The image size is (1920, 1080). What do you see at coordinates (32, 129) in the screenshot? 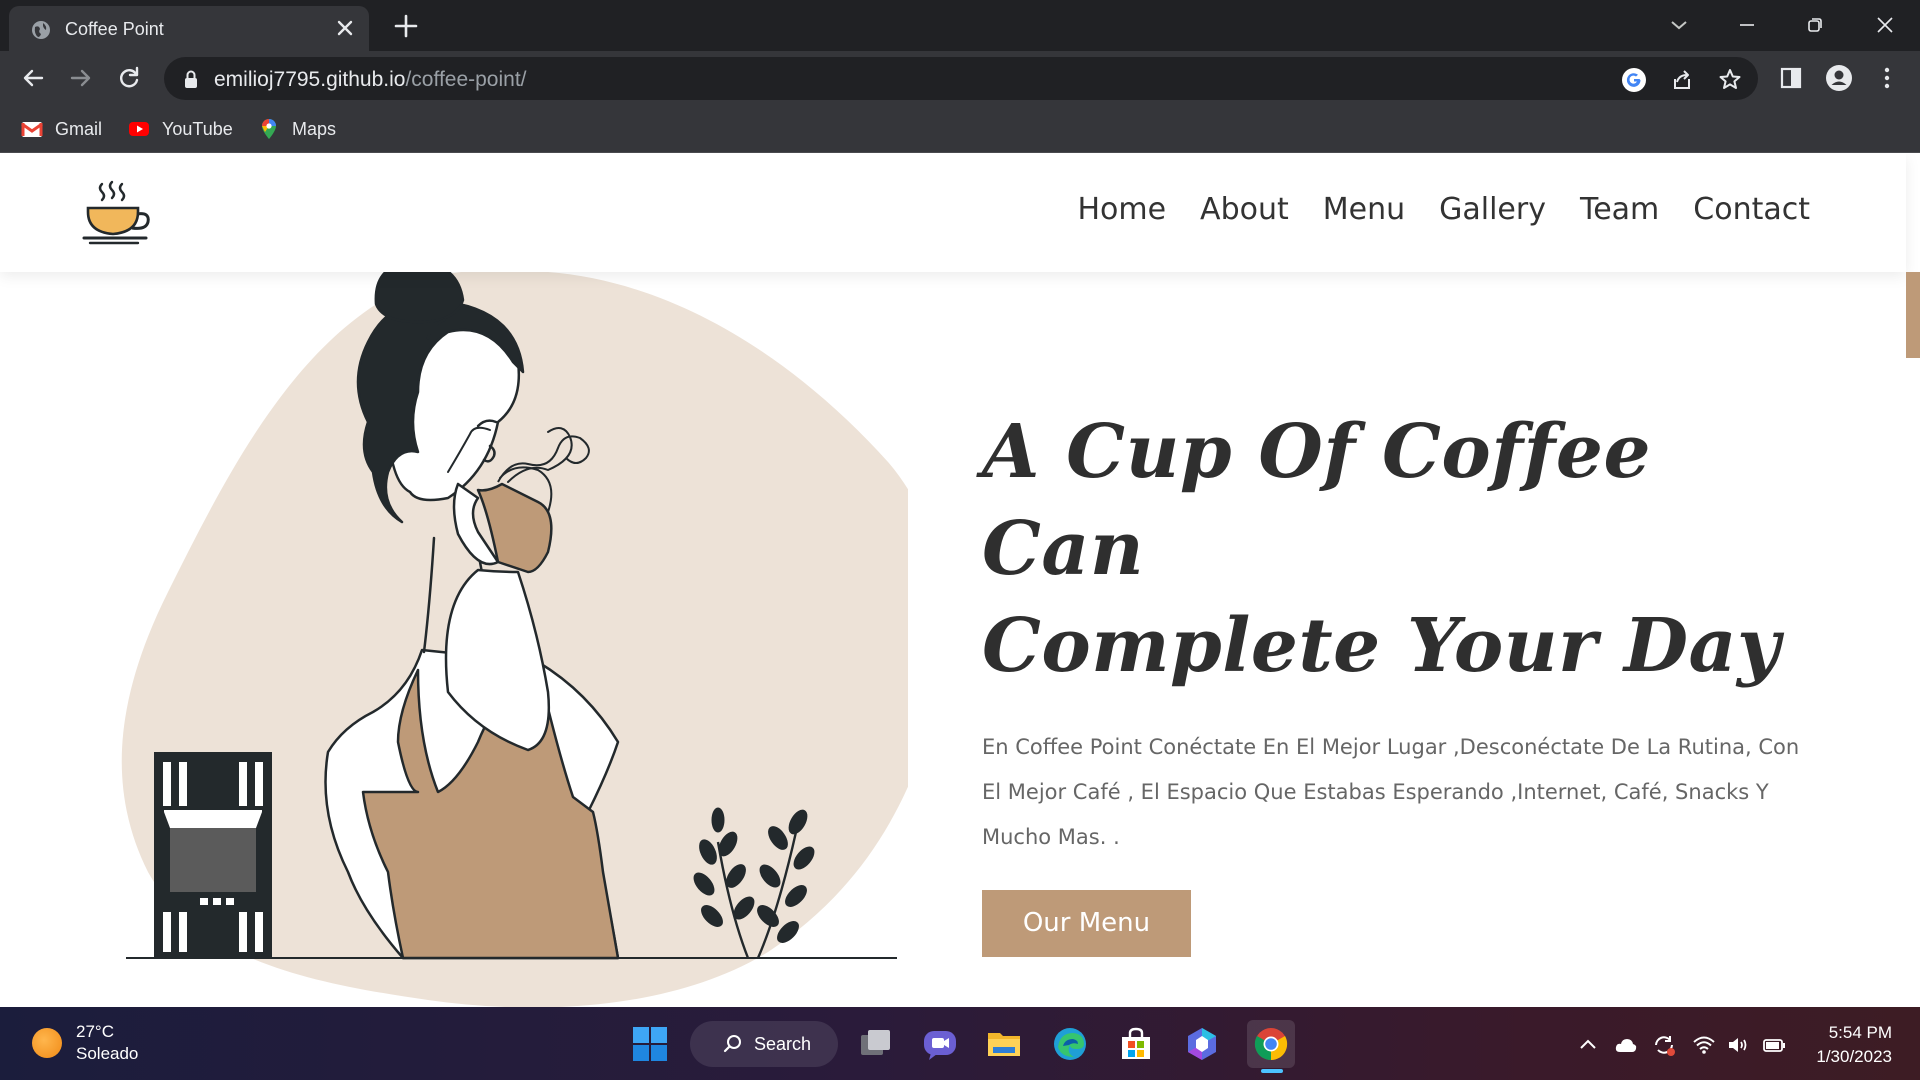
I see `gmail-icon` at bounding box center [32, 129].